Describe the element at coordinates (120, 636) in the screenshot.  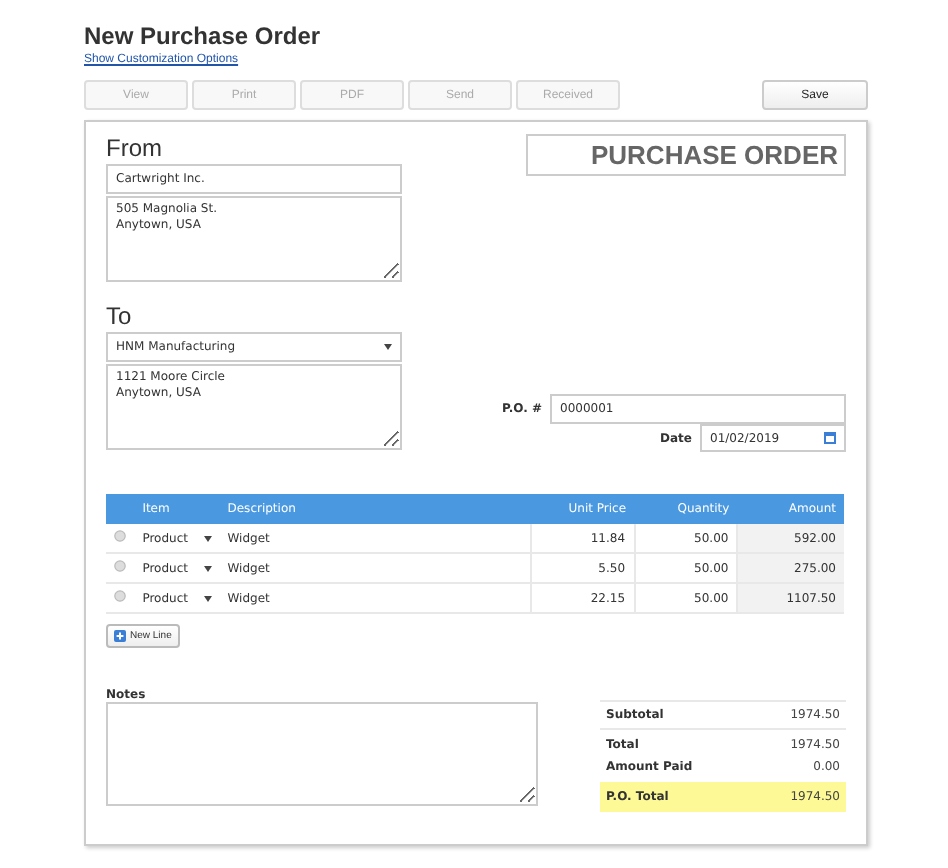
I see `plus-icon` at that location.